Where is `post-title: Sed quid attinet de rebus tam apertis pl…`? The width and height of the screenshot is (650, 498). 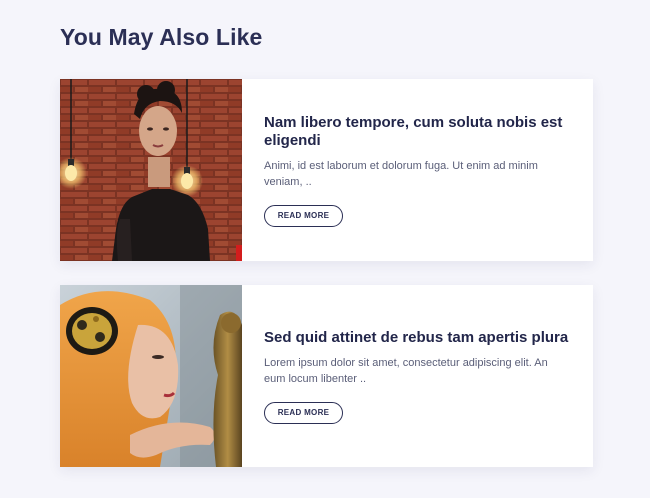 post-title: Sed quid attinet de rebus tam apertis pl… is located at coordinates (417, 338).